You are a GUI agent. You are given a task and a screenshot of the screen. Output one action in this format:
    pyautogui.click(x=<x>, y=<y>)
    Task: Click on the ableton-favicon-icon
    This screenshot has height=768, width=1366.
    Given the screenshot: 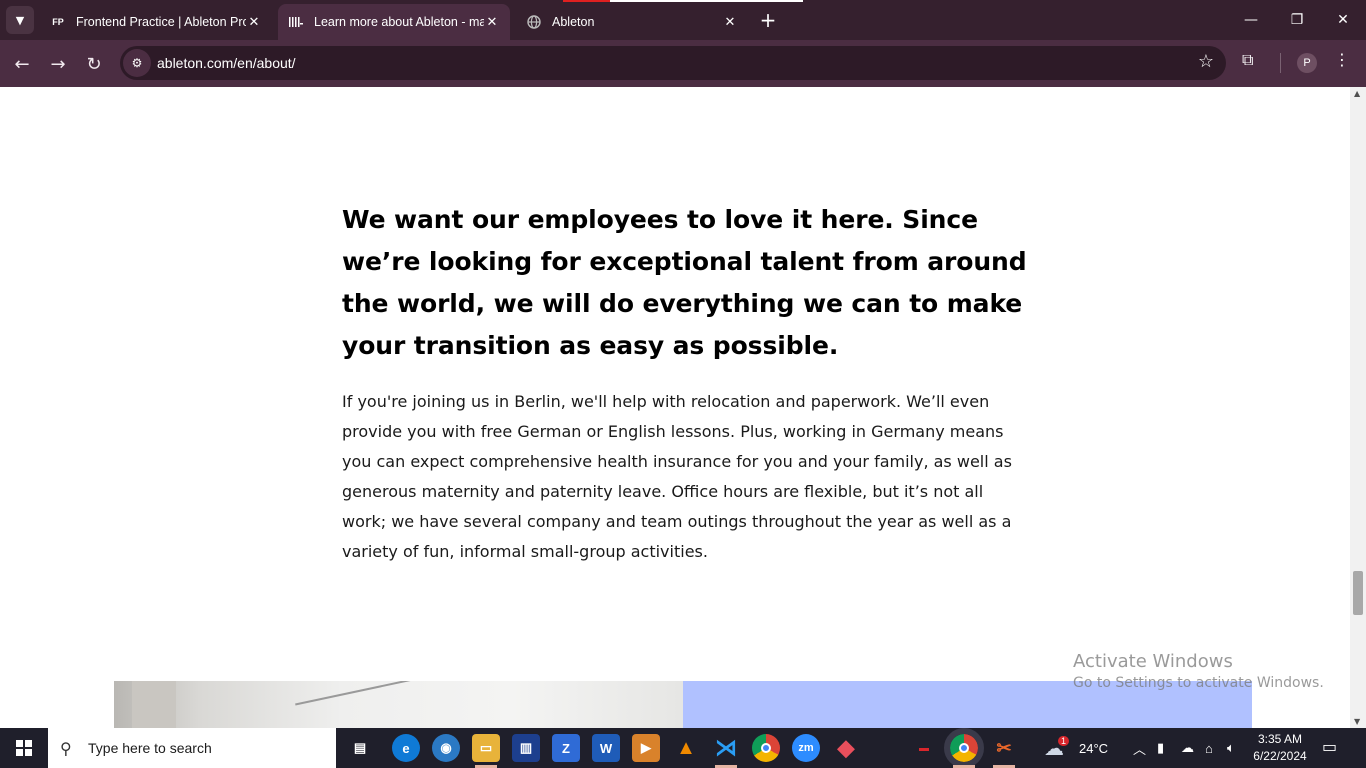 What is the action you would take?
    pyautogui.click(x=296, y=22)
    